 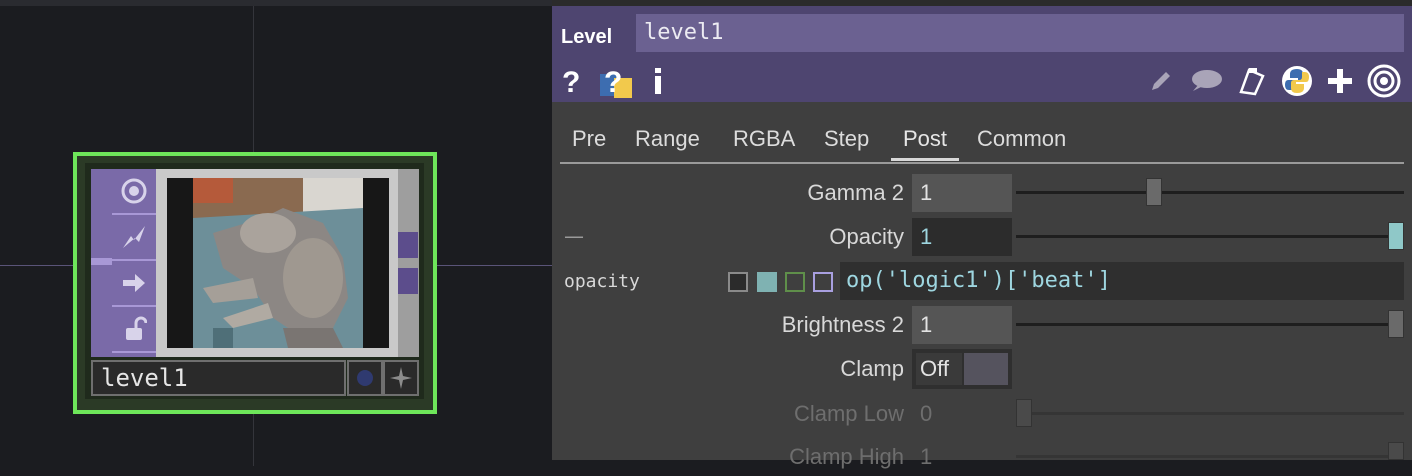 What do you see at coordinates (1210, 413) in the screenshot?
I see `clamp-low-slider-track` at bounding box center [1210, 413].